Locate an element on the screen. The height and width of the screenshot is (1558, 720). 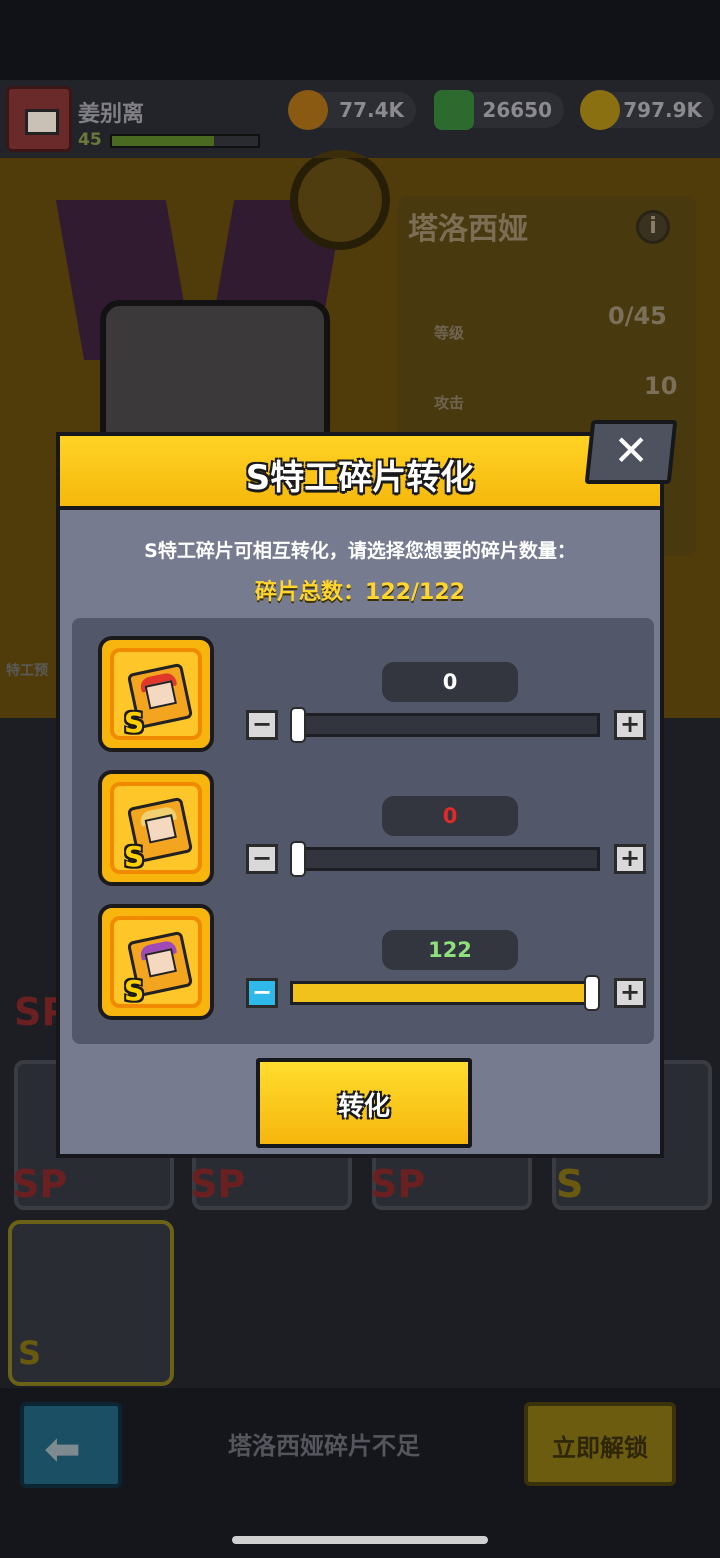
dialog-header: S特工碎片转化 is located at coordinates (360, 473).